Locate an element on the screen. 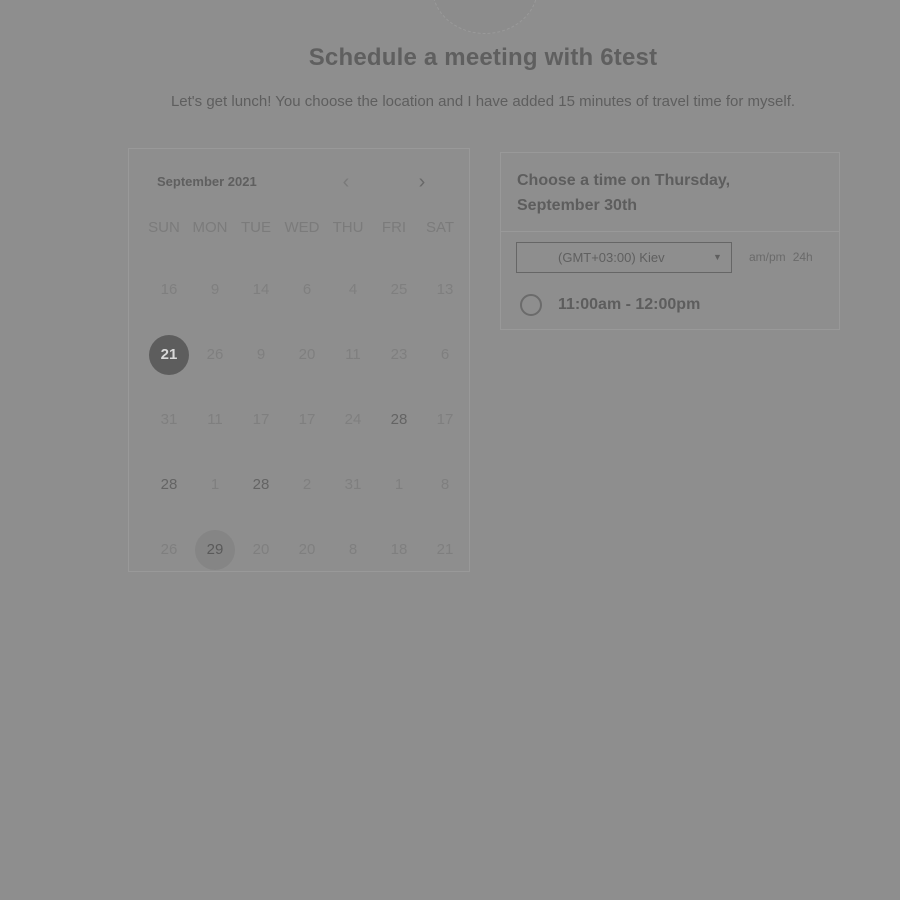 This screenshot has width=900, height=900. calendar-day: 13 is located at coordinates (445, 289).